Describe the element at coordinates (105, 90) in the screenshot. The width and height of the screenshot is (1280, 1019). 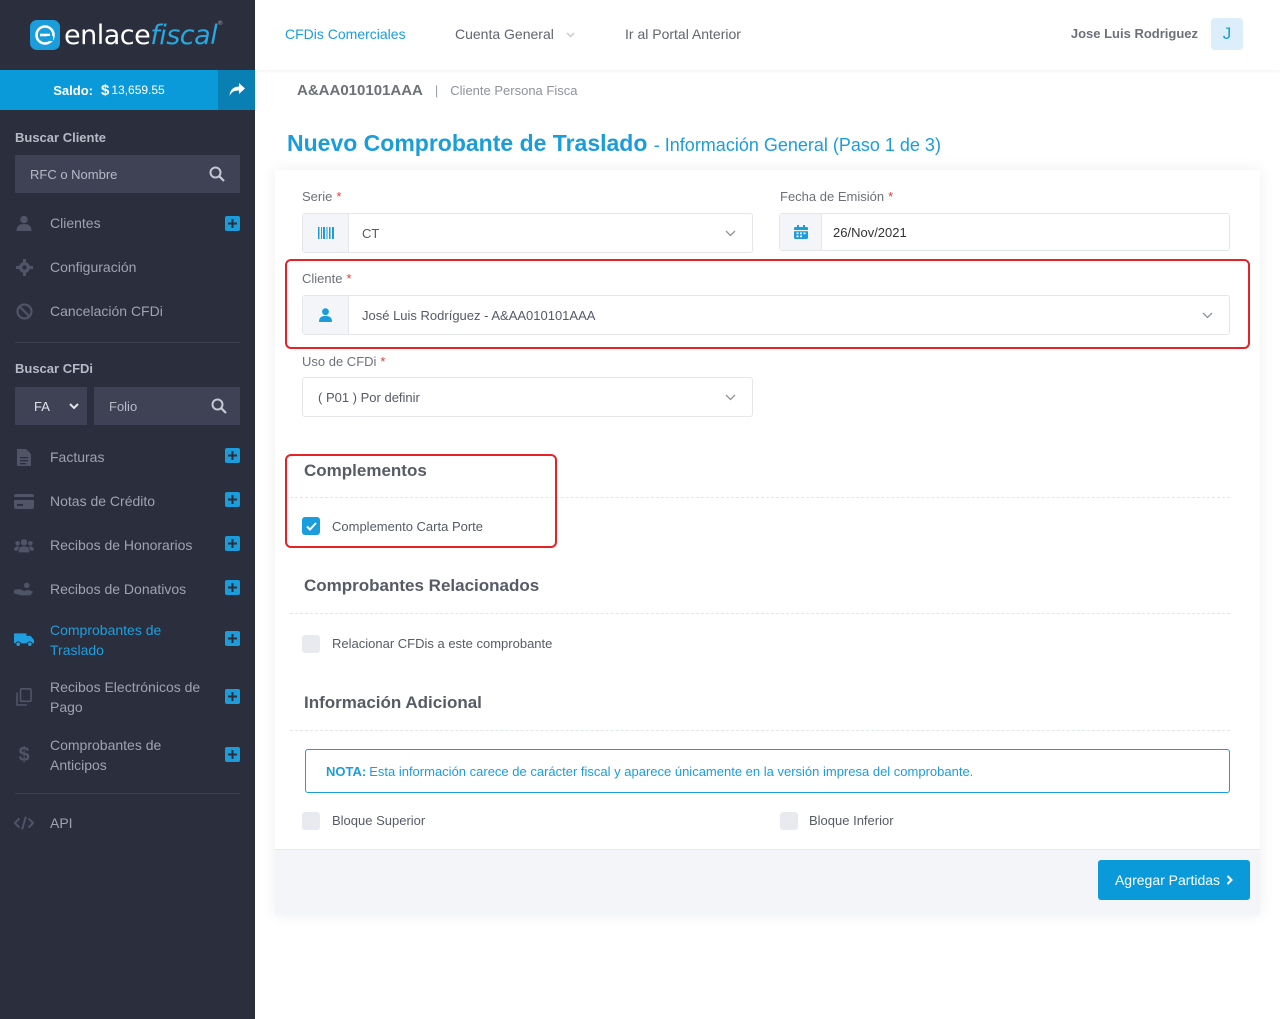
I see `saldo-currency: $` at that location.